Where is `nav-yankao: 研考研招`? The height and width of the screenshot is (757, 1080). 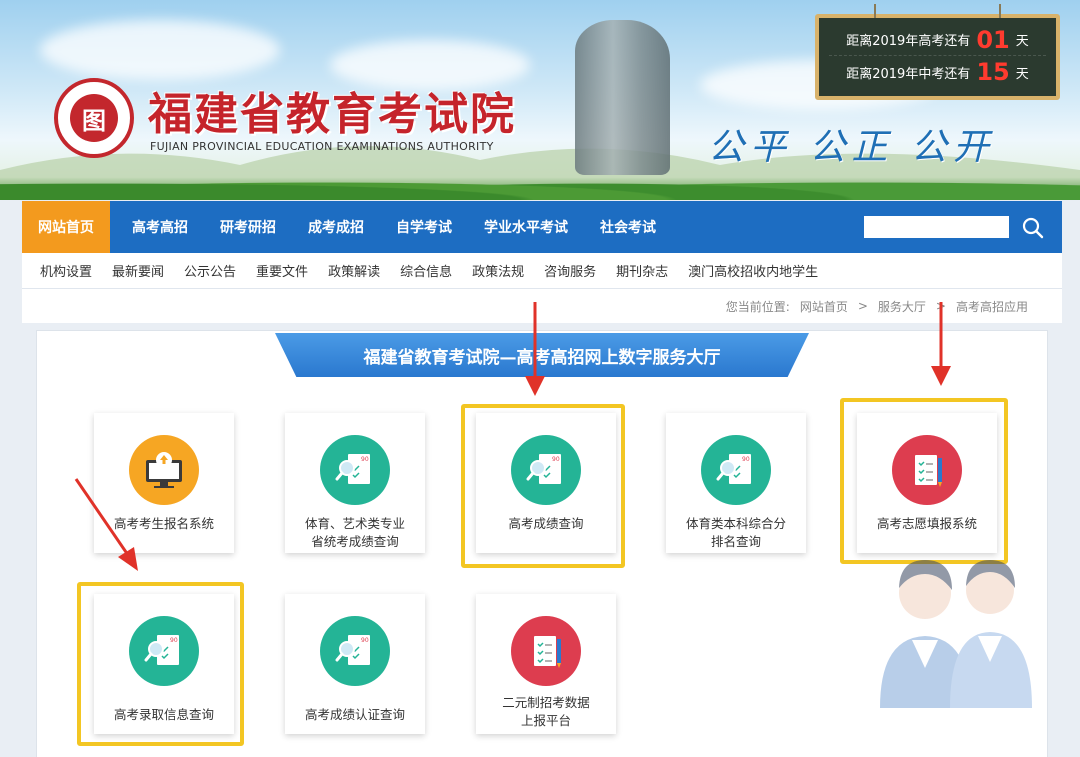
nav-yankao: 研考研招 is located at coordinates (248, 227).